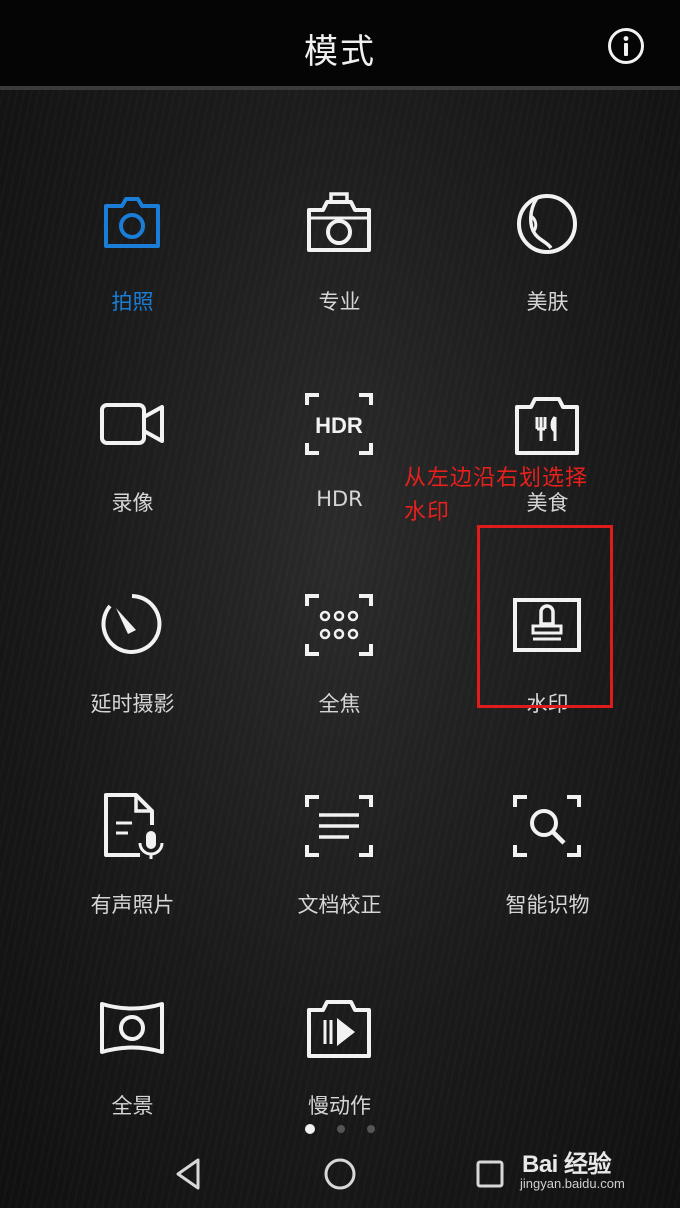  I want to click on mode-tile-beauty: 美肤, so click(547, 235).